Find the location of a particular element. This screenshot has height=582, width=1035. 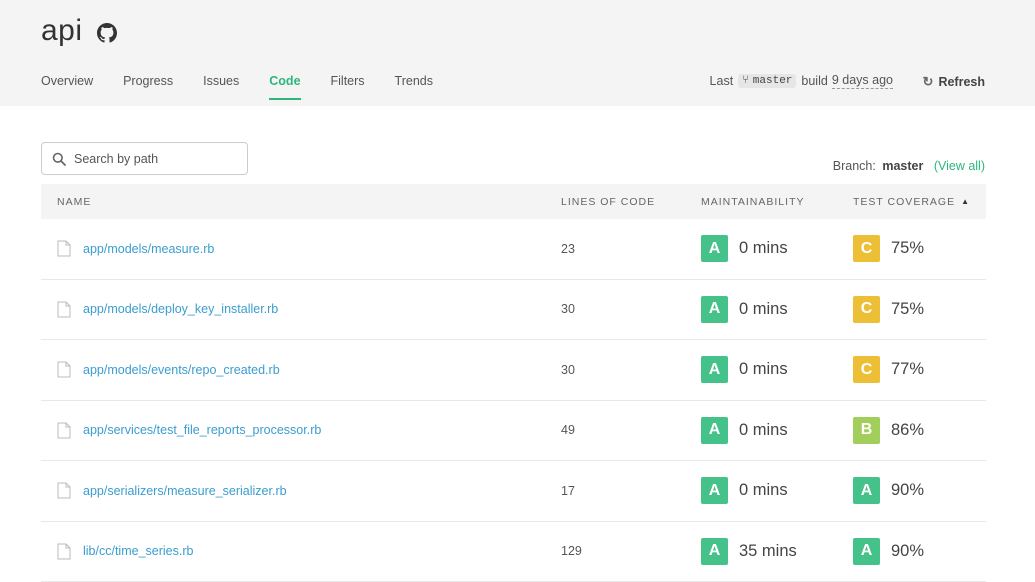

search-box is located at coordinates (144, 158).